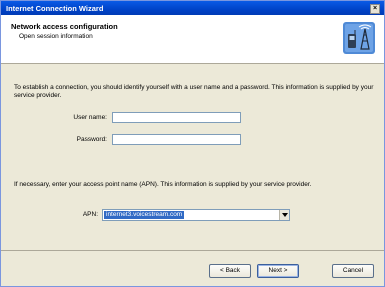 This screenshot has height=287, width=385. What do you see at coordinates (375, 9) in the screenshot?
I see `close-button: ×` at bounding box center [375, 9].